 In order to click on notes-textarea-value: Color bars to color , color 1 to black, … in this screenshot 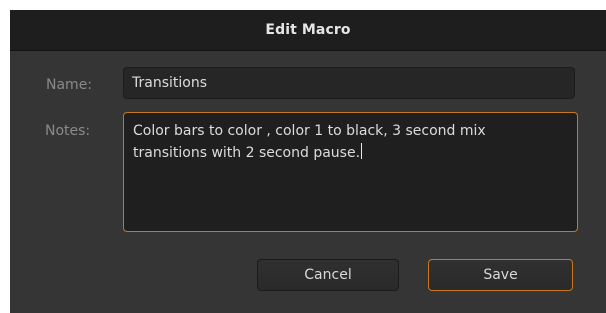, I will do `click(309, 142)`.